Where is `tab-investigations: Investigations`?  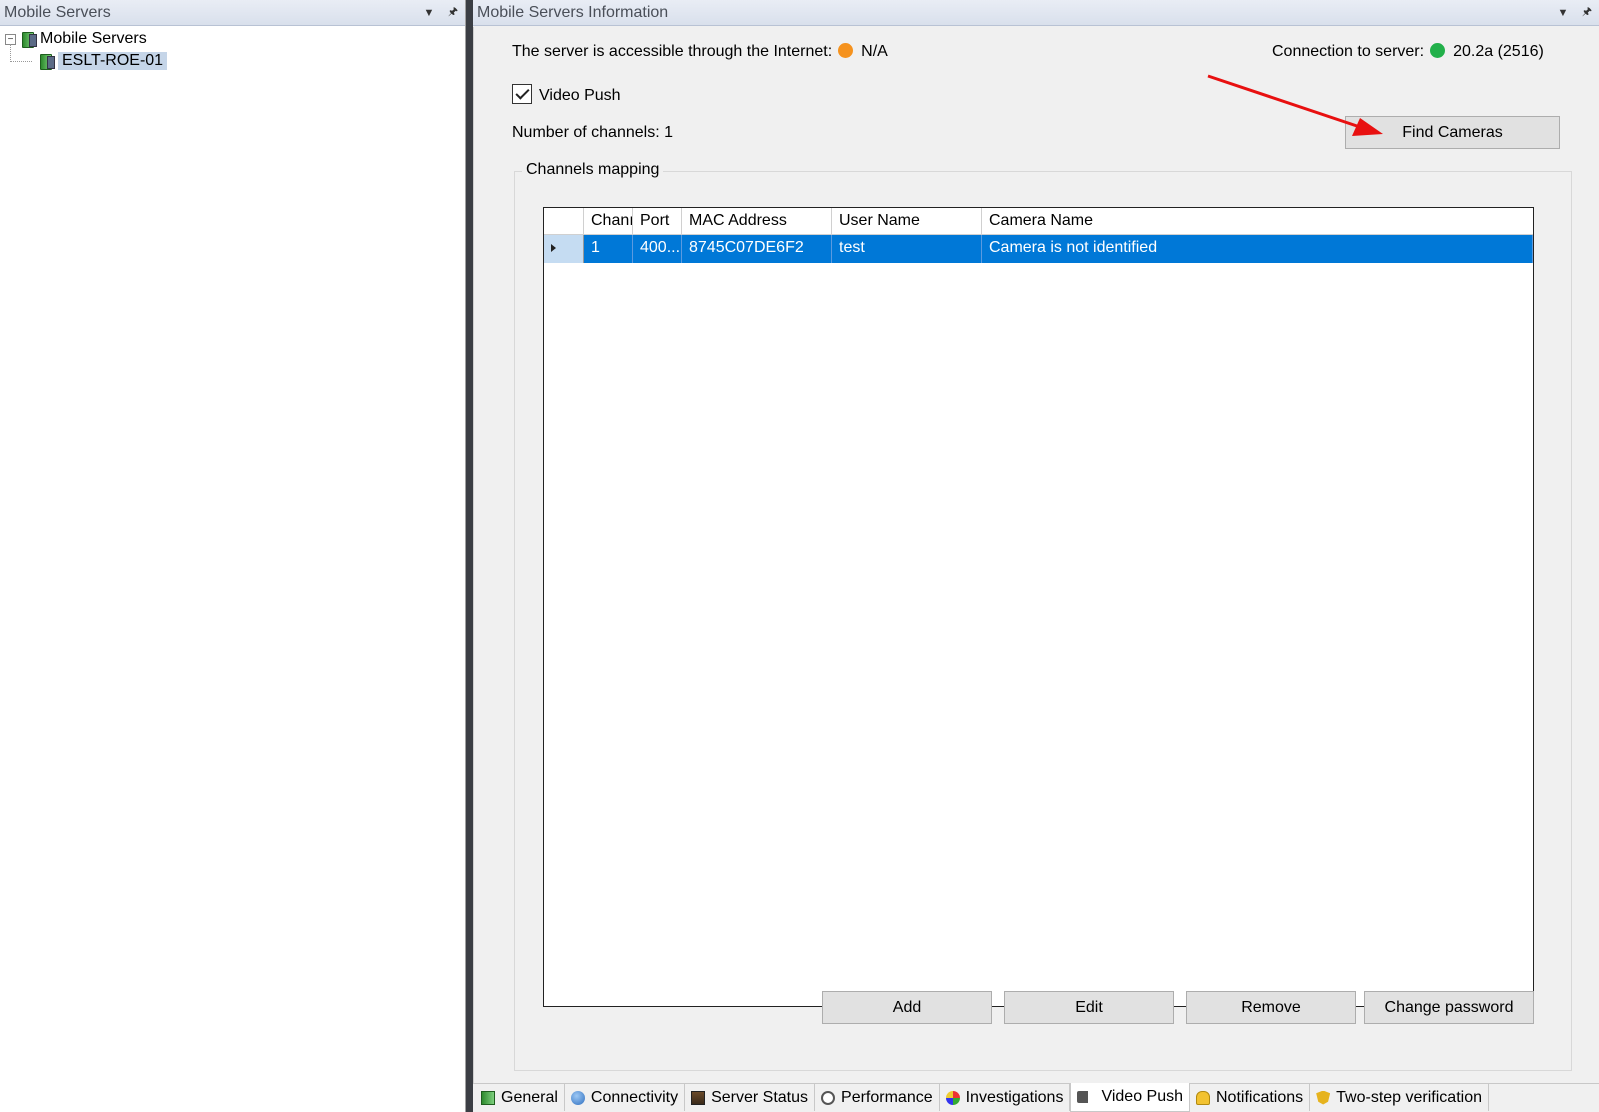 tab-investigations: Investigations is located at coordinates (1005, 1097).